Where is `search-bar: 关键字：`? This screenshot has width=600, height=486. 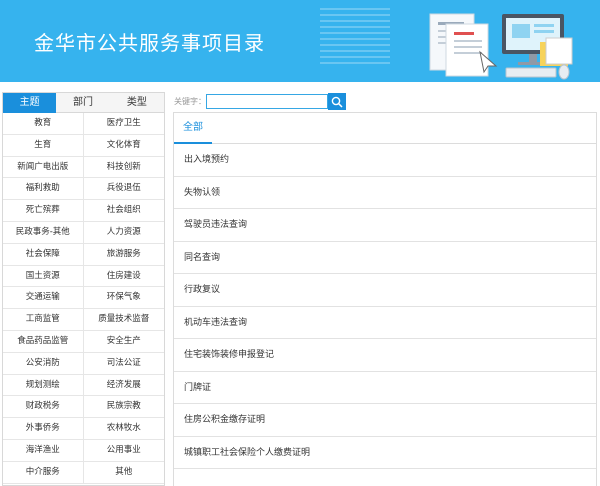
search-bar: 关键字： is located at coordinates (260, 101).